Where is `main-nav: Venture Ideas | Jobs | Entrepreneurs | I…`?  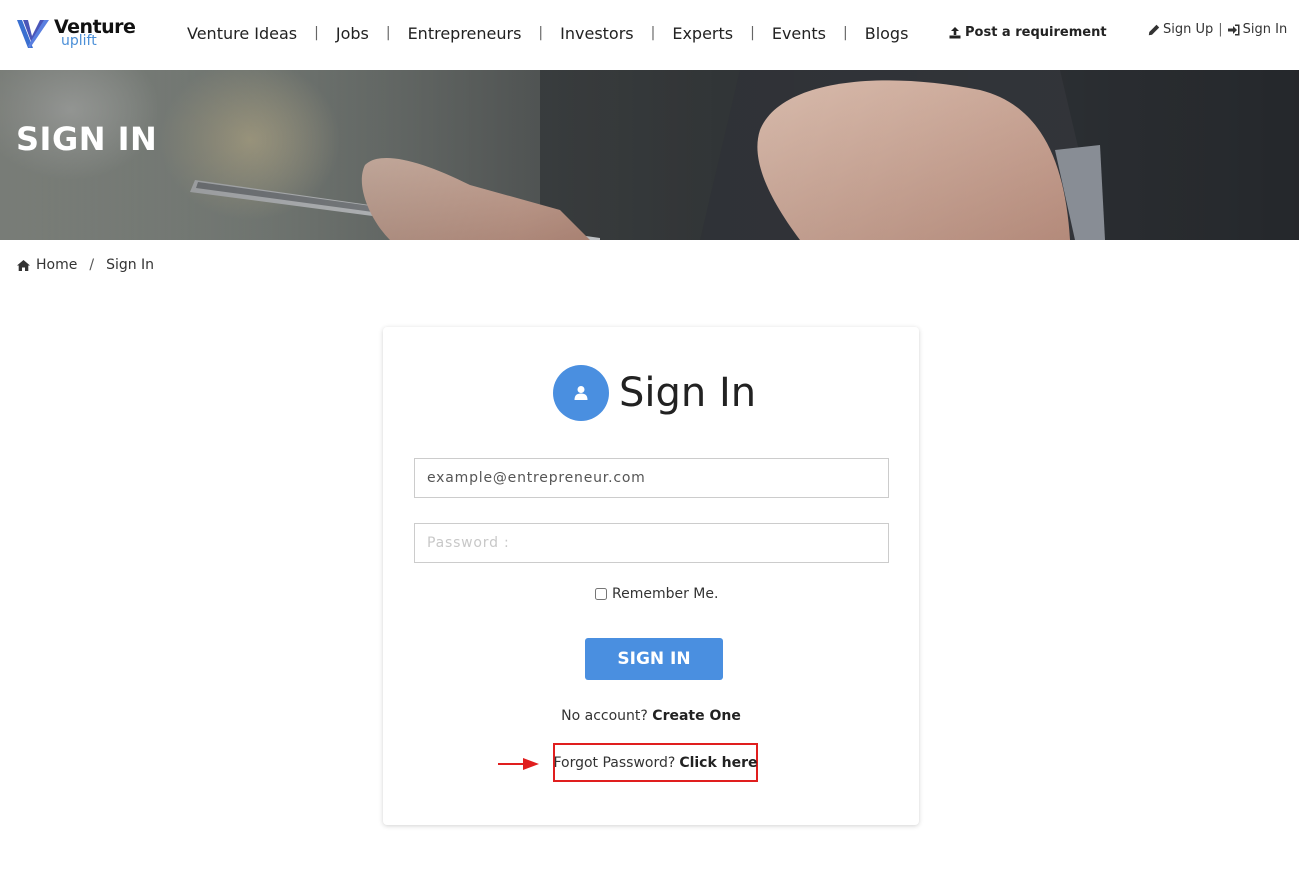
main-nav: Venture Ideas | Jobs | Entrepreneurs | I… is located at coordinates (547, 33).